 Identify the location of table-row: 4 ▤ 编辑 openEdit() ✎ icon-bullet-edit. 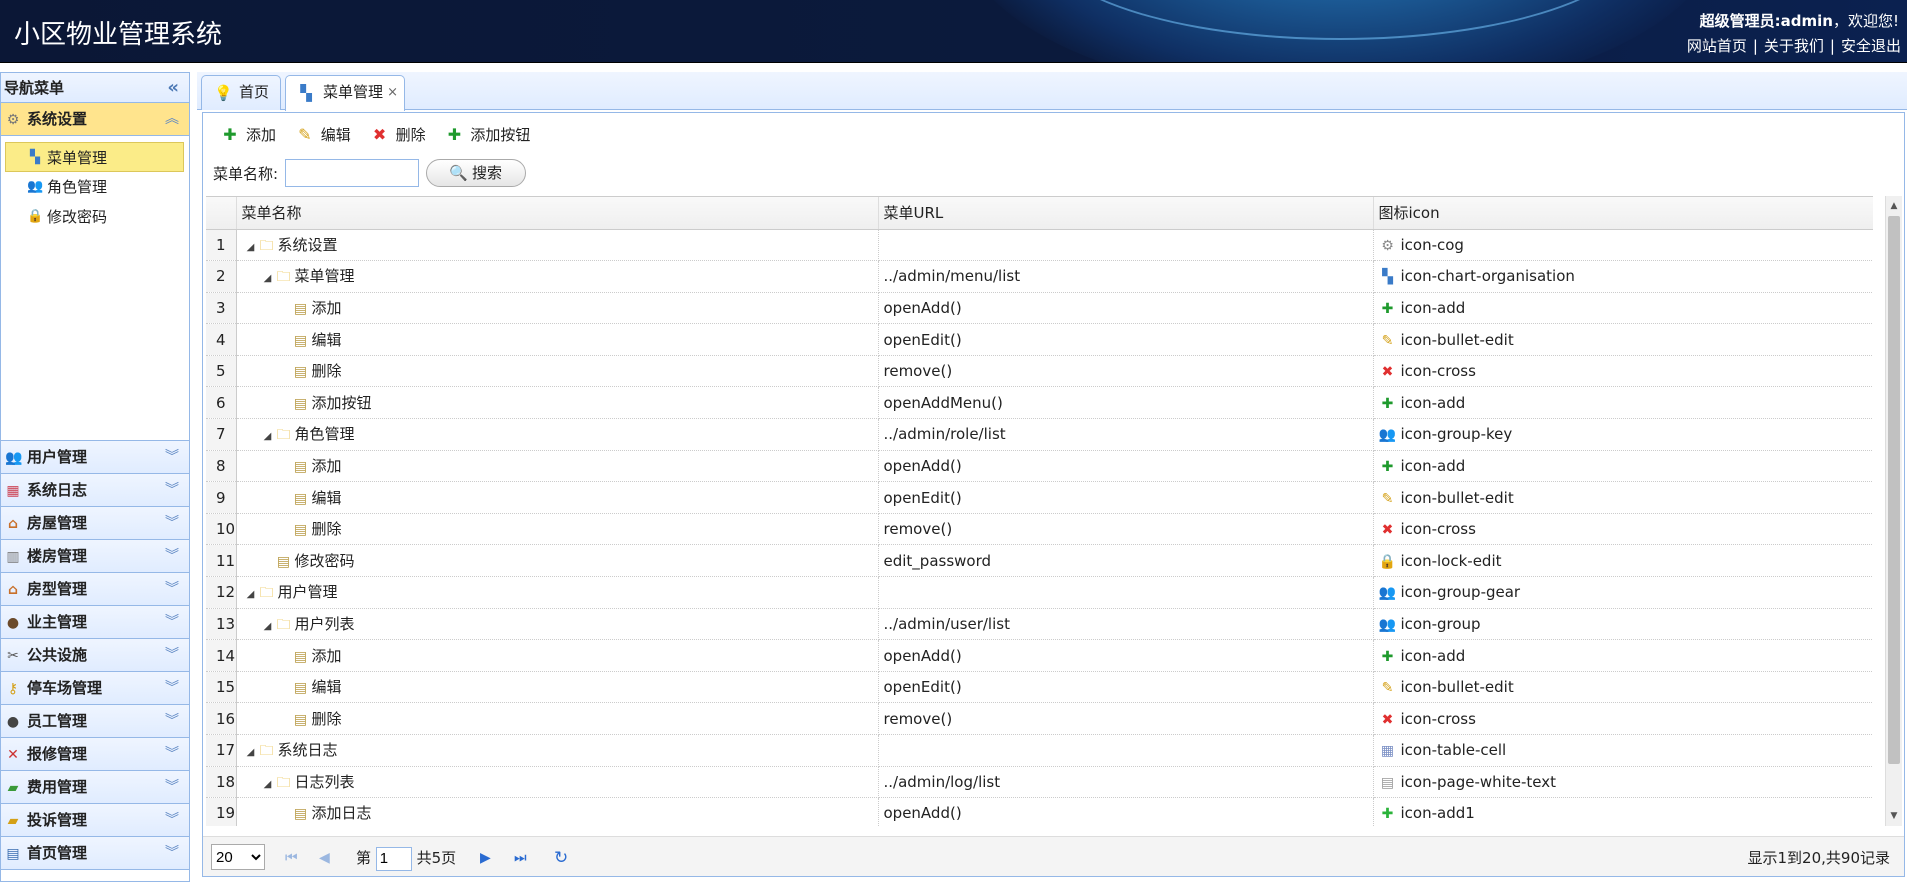
(1039, 339).